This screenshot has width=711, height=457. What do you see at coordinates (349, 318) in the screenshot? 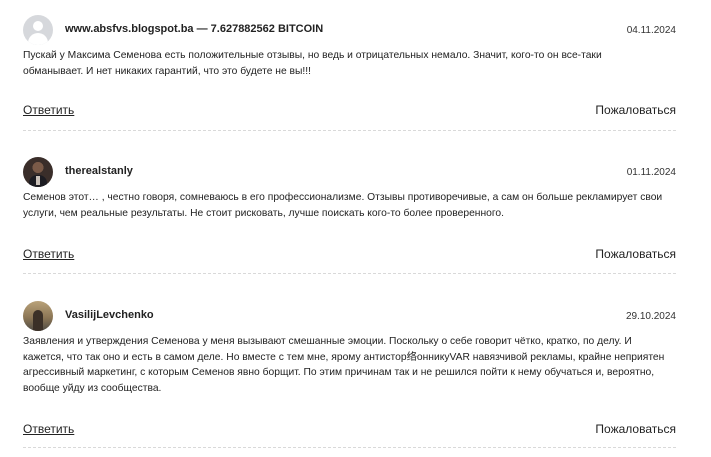
I see `comment-header: VasilijLevchenko 29.10.2024` at bounding box center [349, 318].